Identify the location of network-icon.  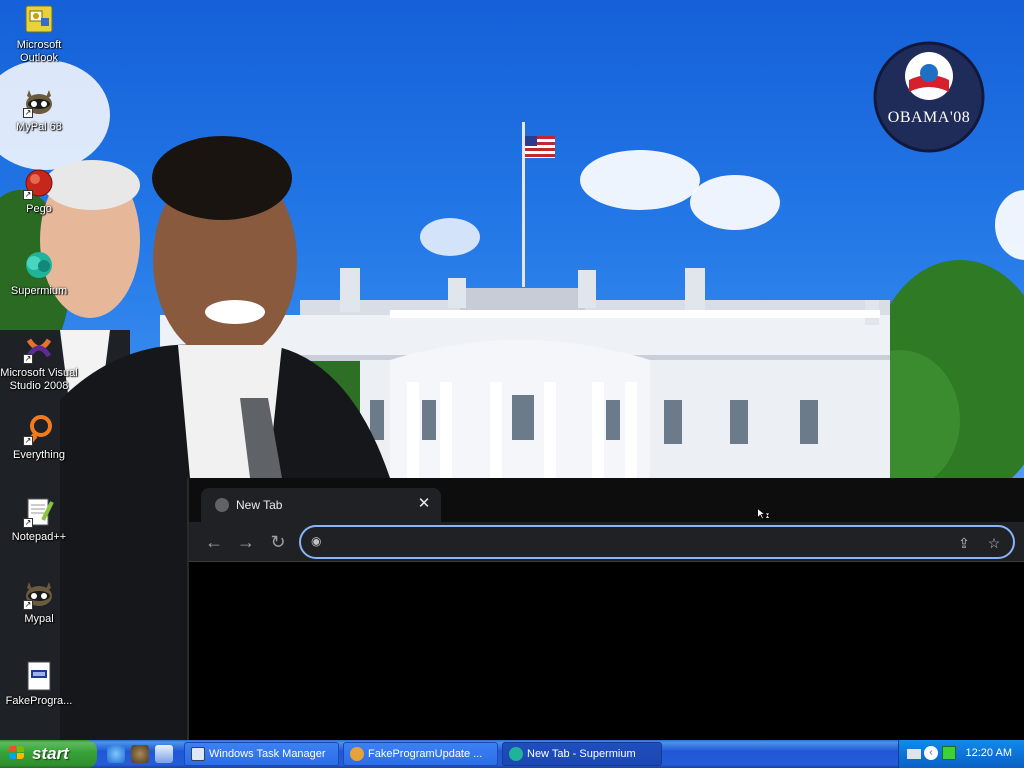
(949, 753).